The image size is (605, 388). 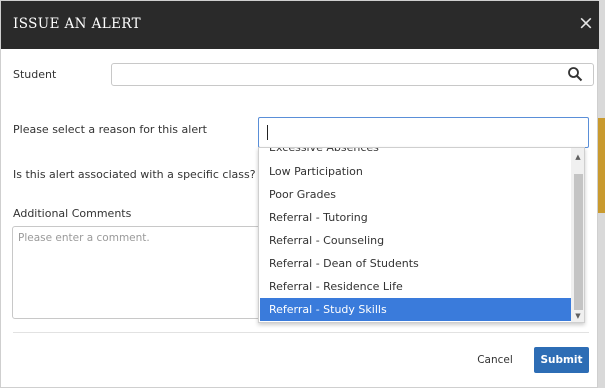 What do you see at coordinates (301, 332) in the screenshot?
I see `footer-divider` at bounding box center [301, 332].